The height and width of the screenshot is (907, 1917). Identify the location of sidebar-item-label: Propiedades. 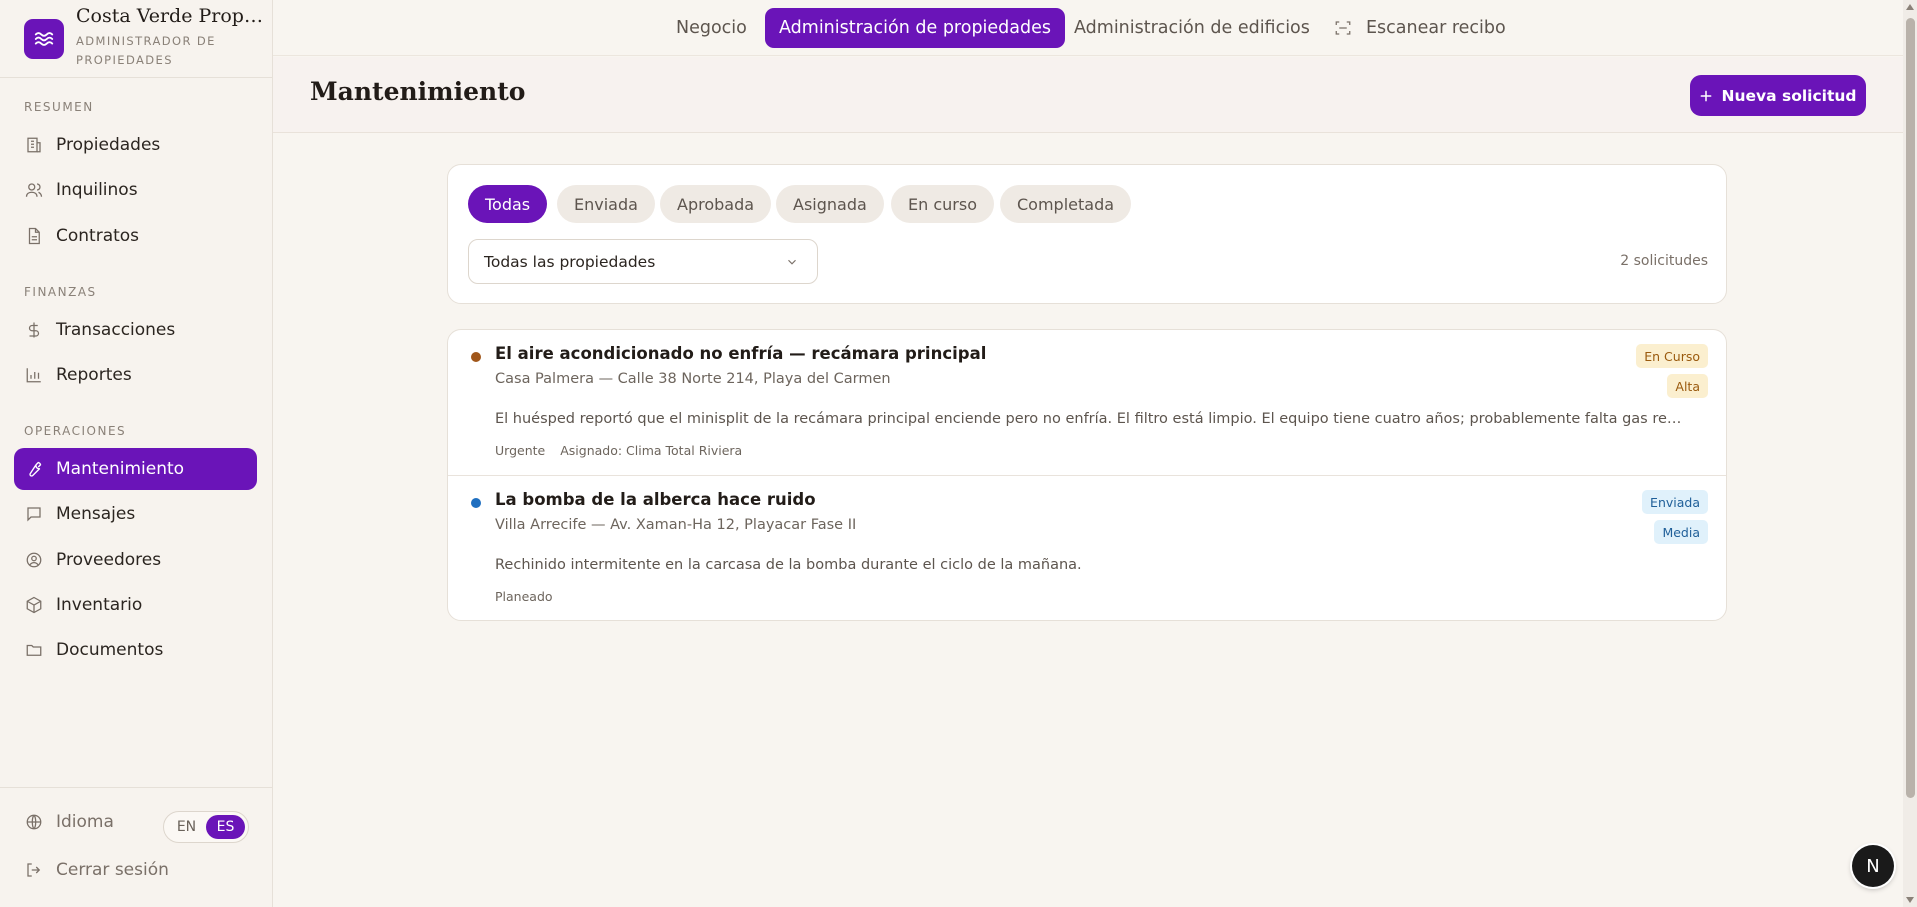
(108, 145).